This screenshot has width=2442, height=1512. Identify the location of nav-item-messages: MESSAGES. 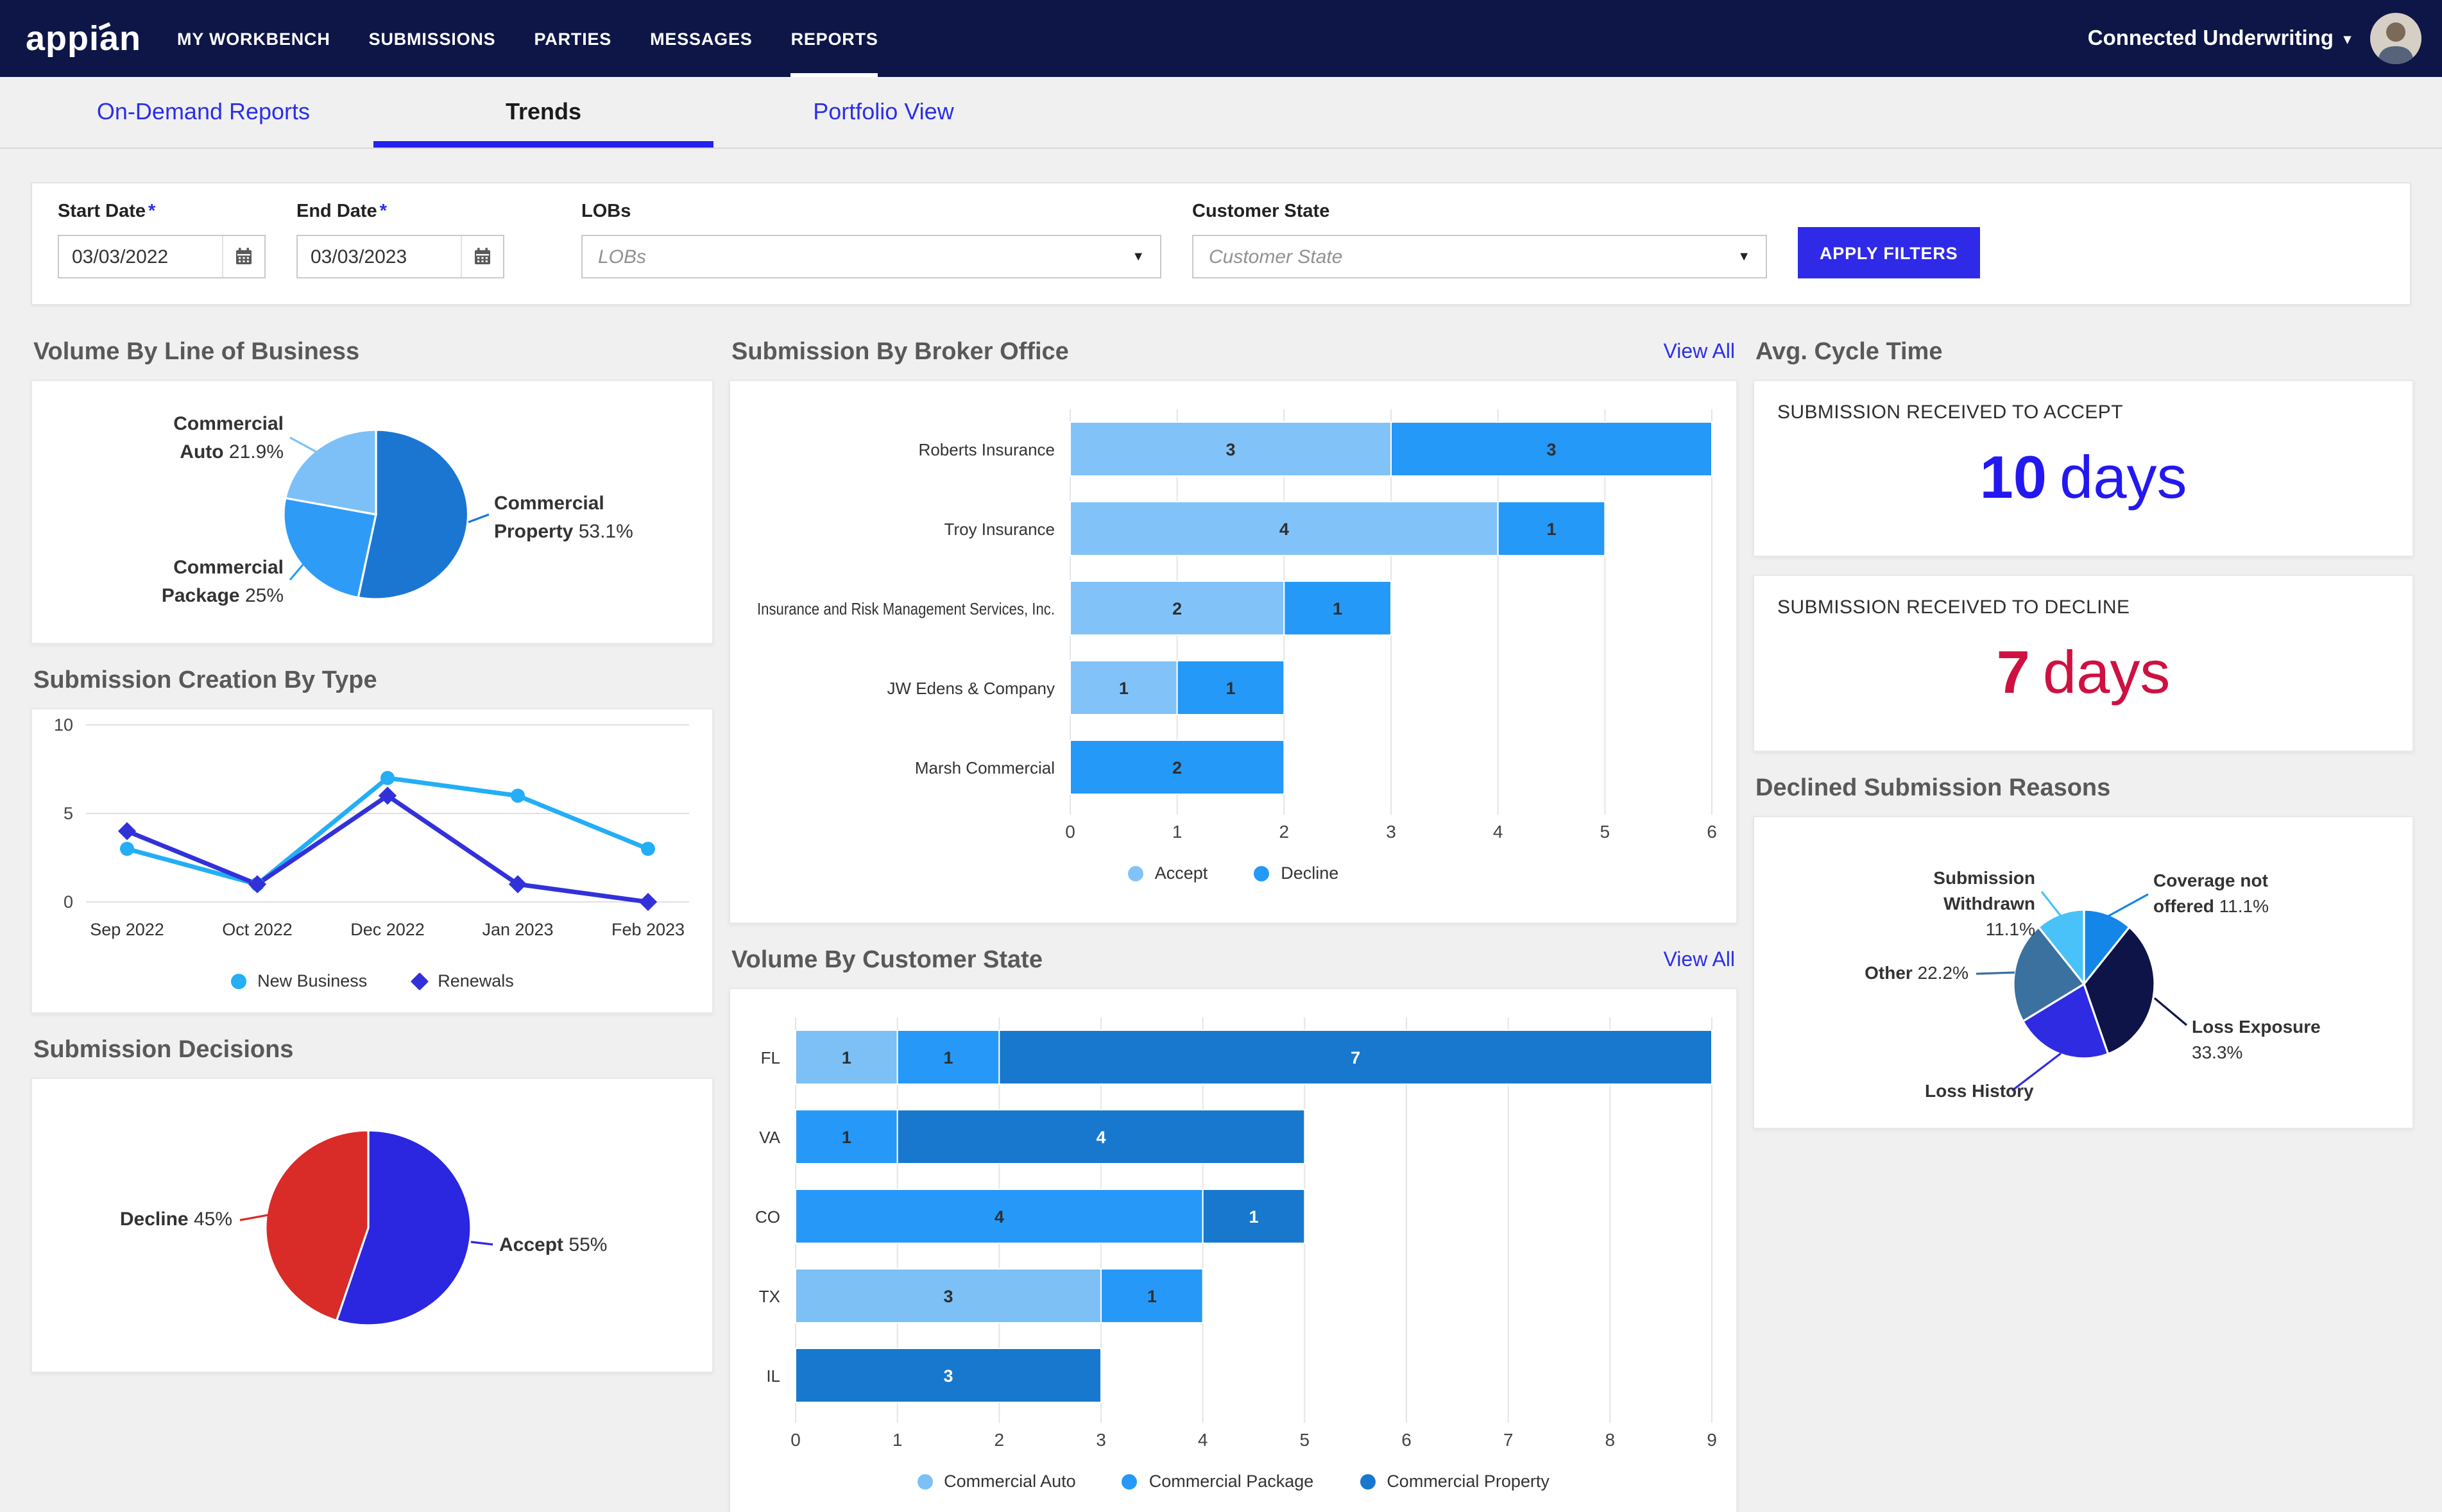
(701, 38).